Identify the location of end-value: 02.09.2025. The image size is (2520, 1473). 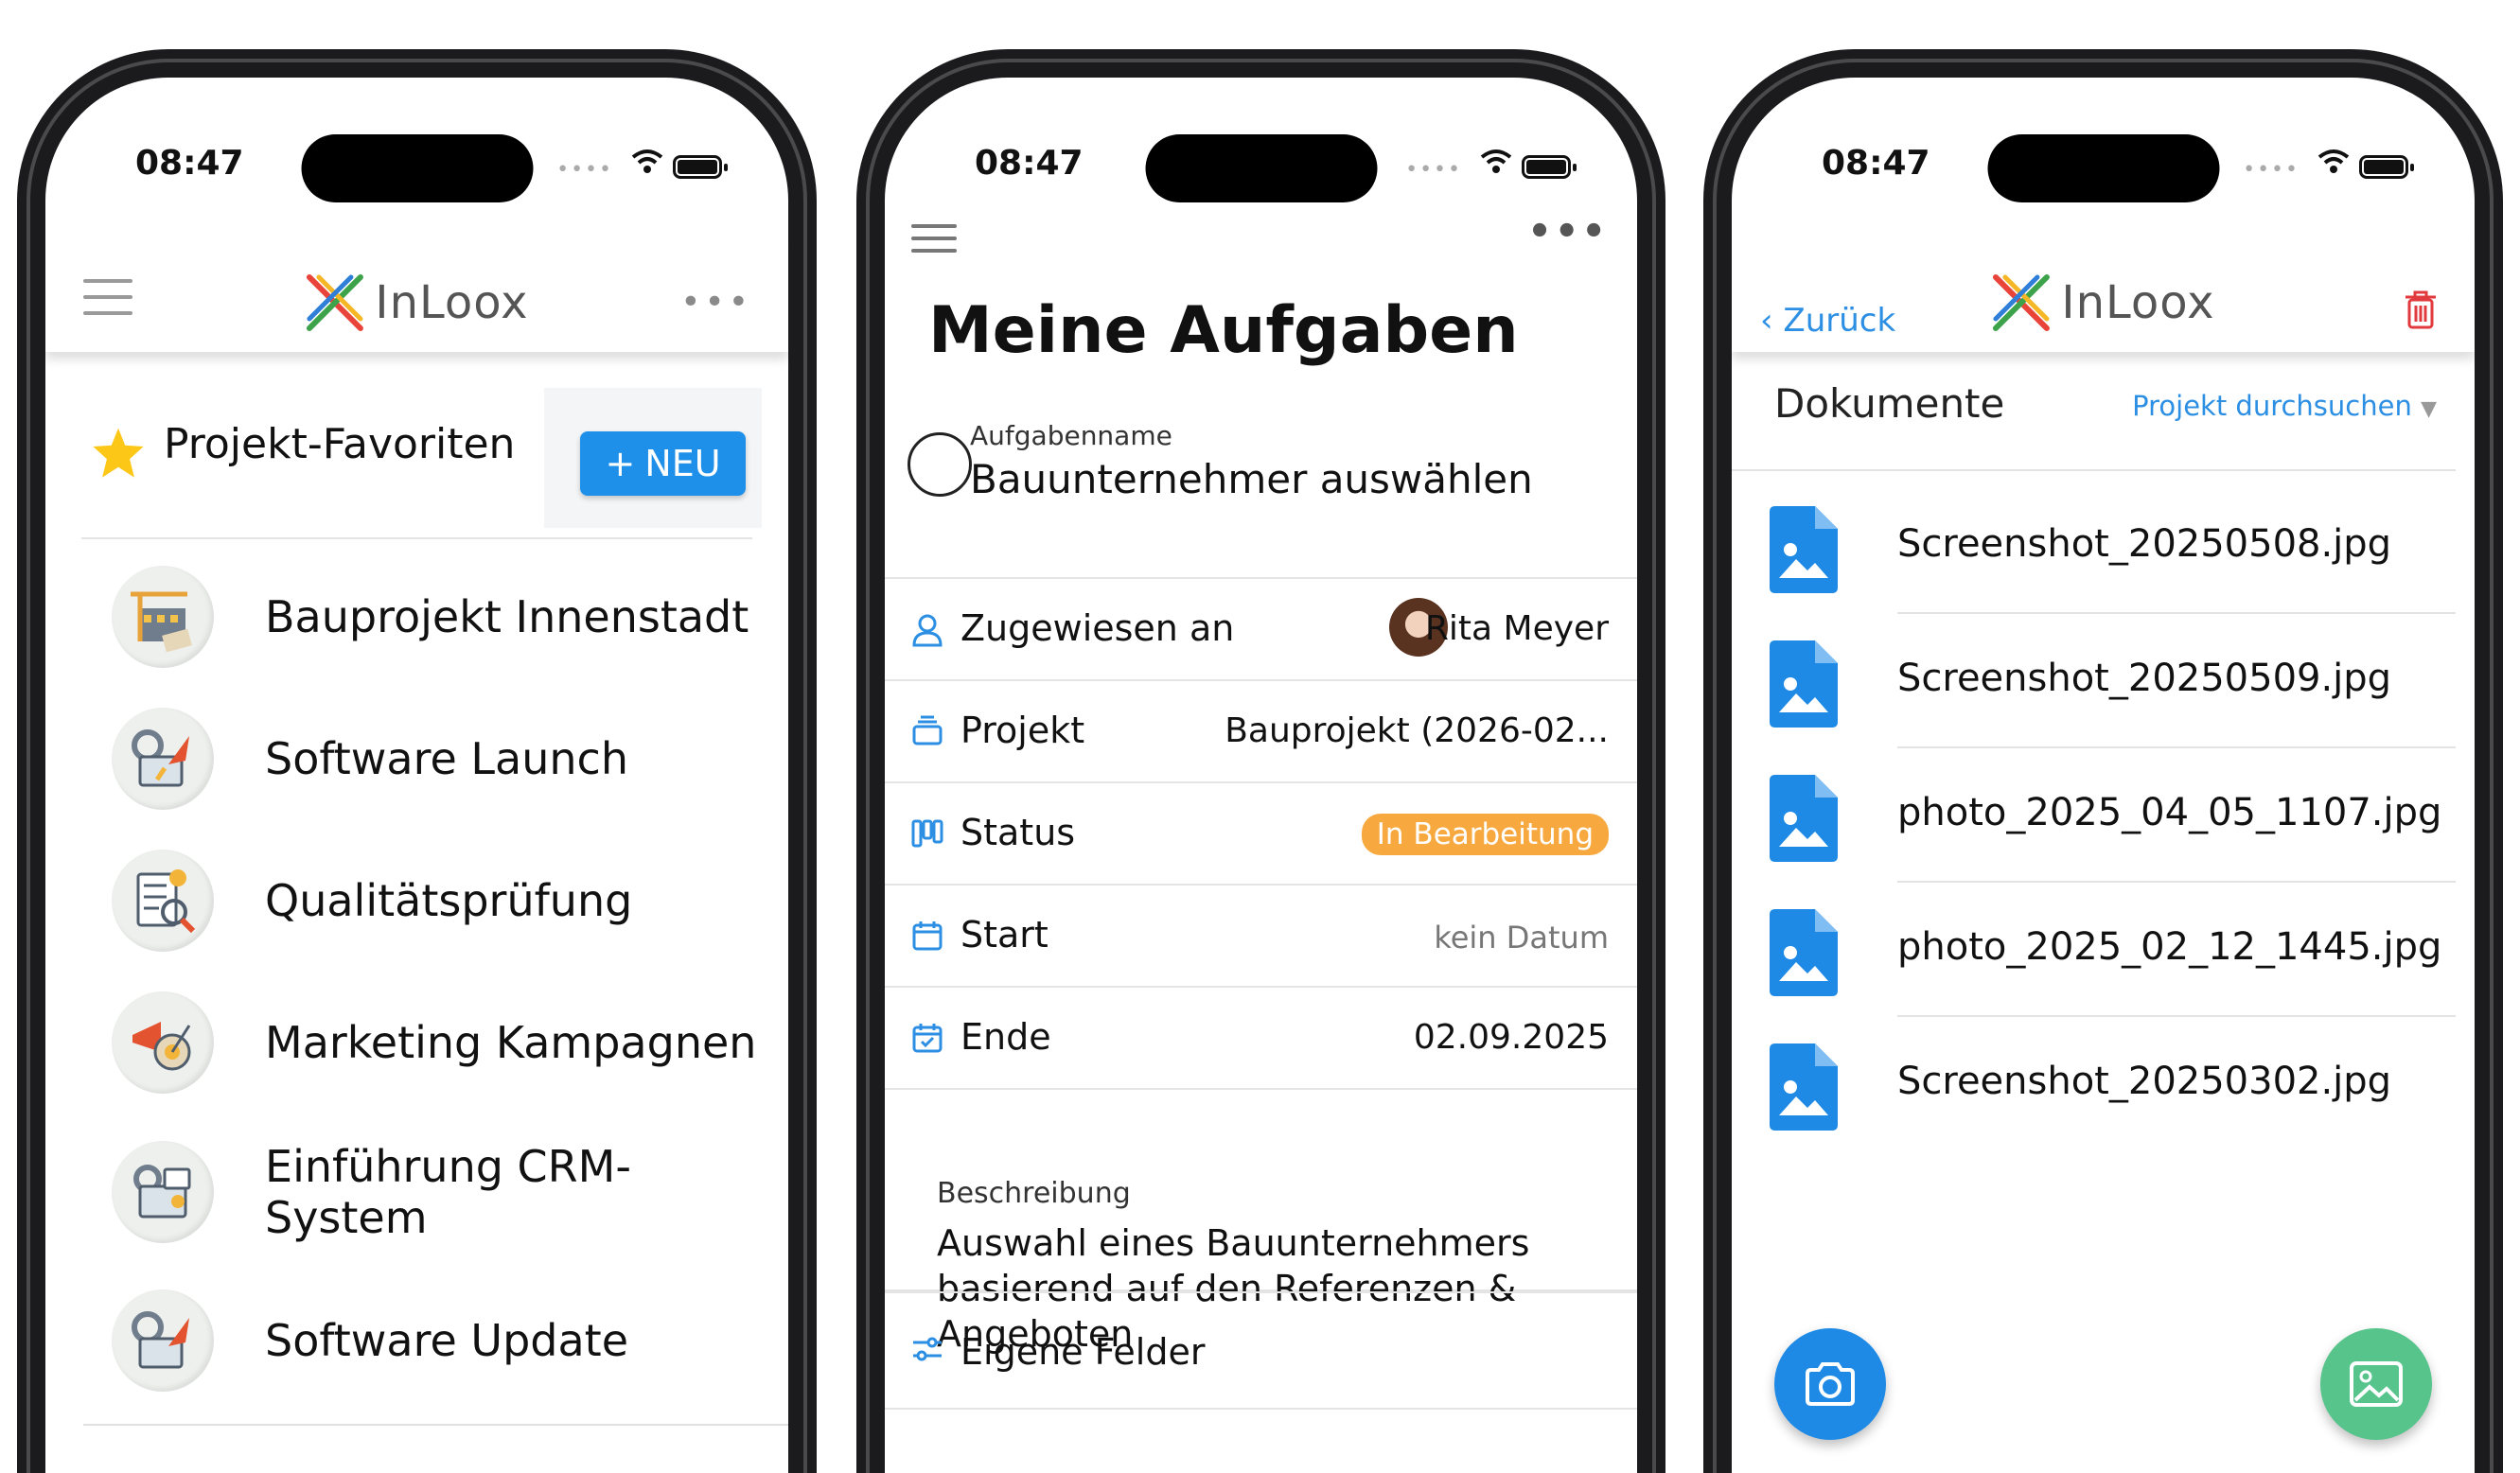
(1511, 1037).